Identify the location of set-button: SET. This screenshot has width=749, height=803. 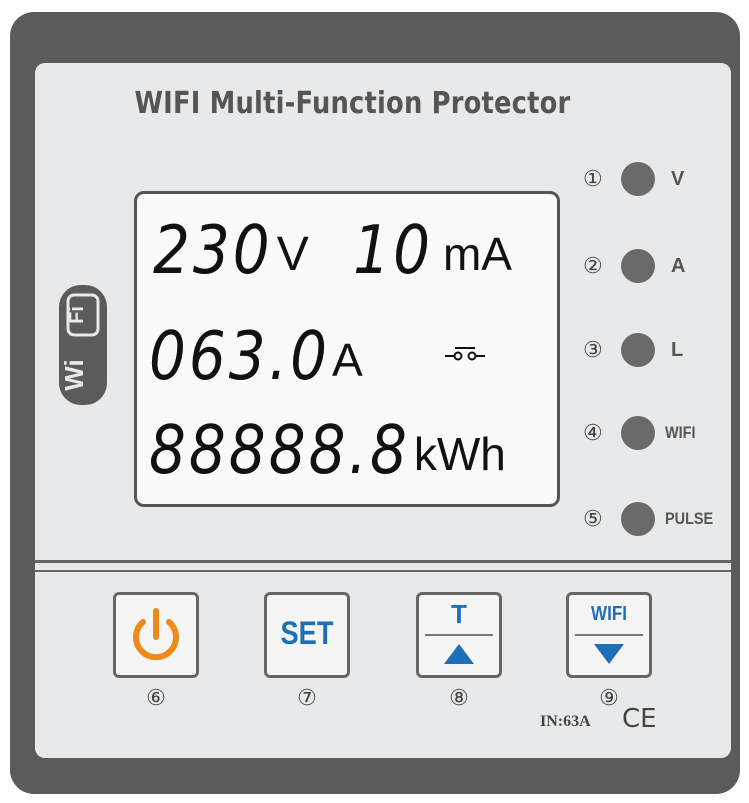
(307, 635).